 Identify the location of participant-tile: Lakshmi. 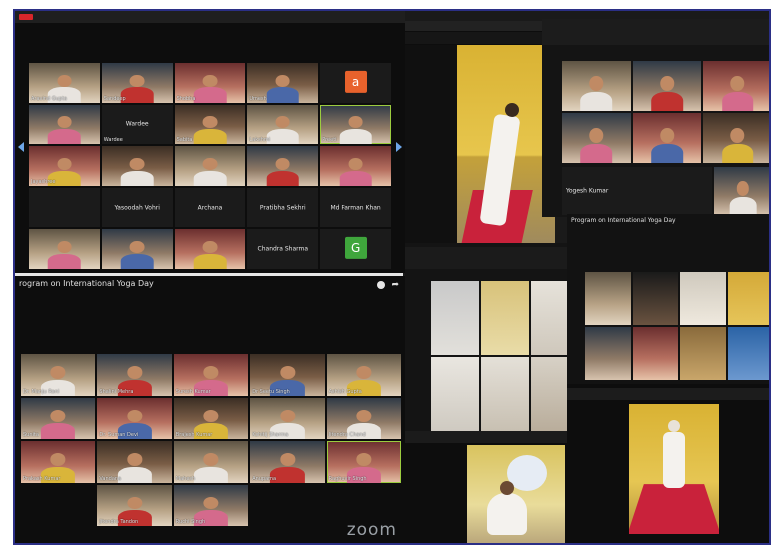
(283, 124).